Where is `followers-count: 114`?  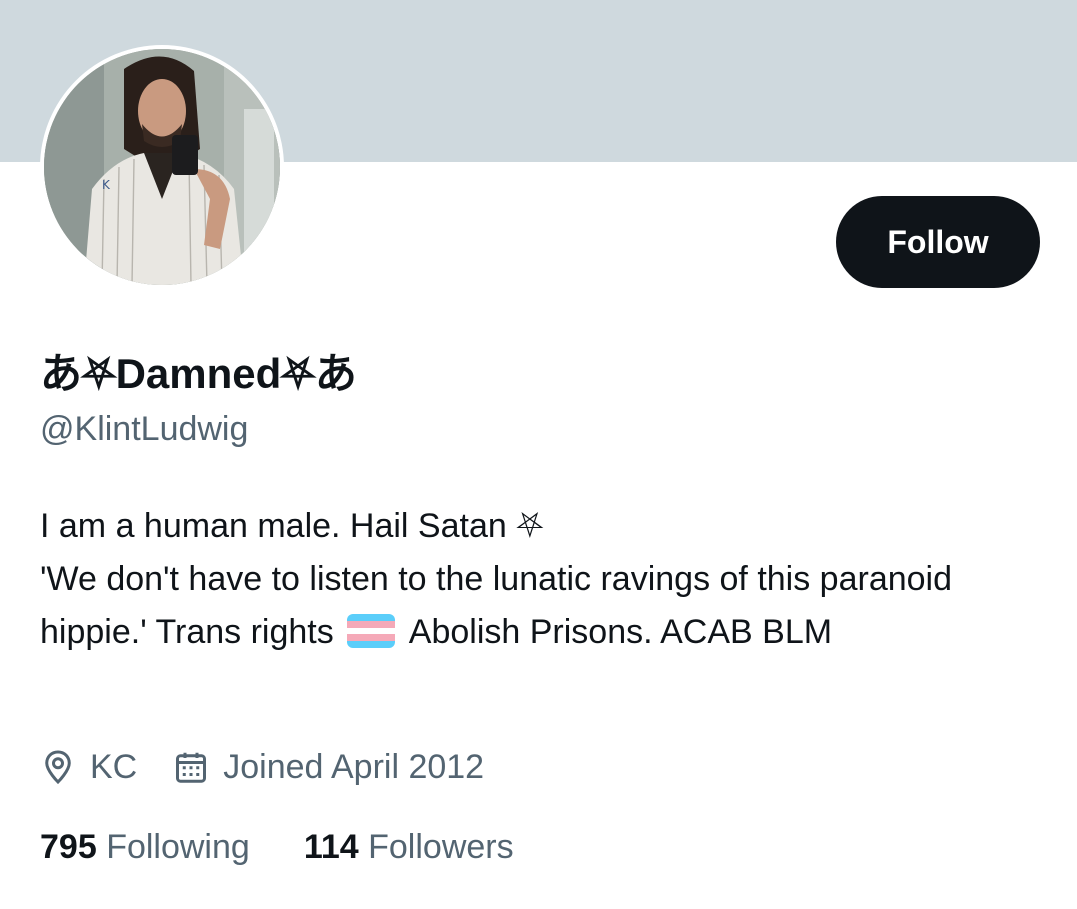
followers-count: 114 is located at coordinates (331, 847).